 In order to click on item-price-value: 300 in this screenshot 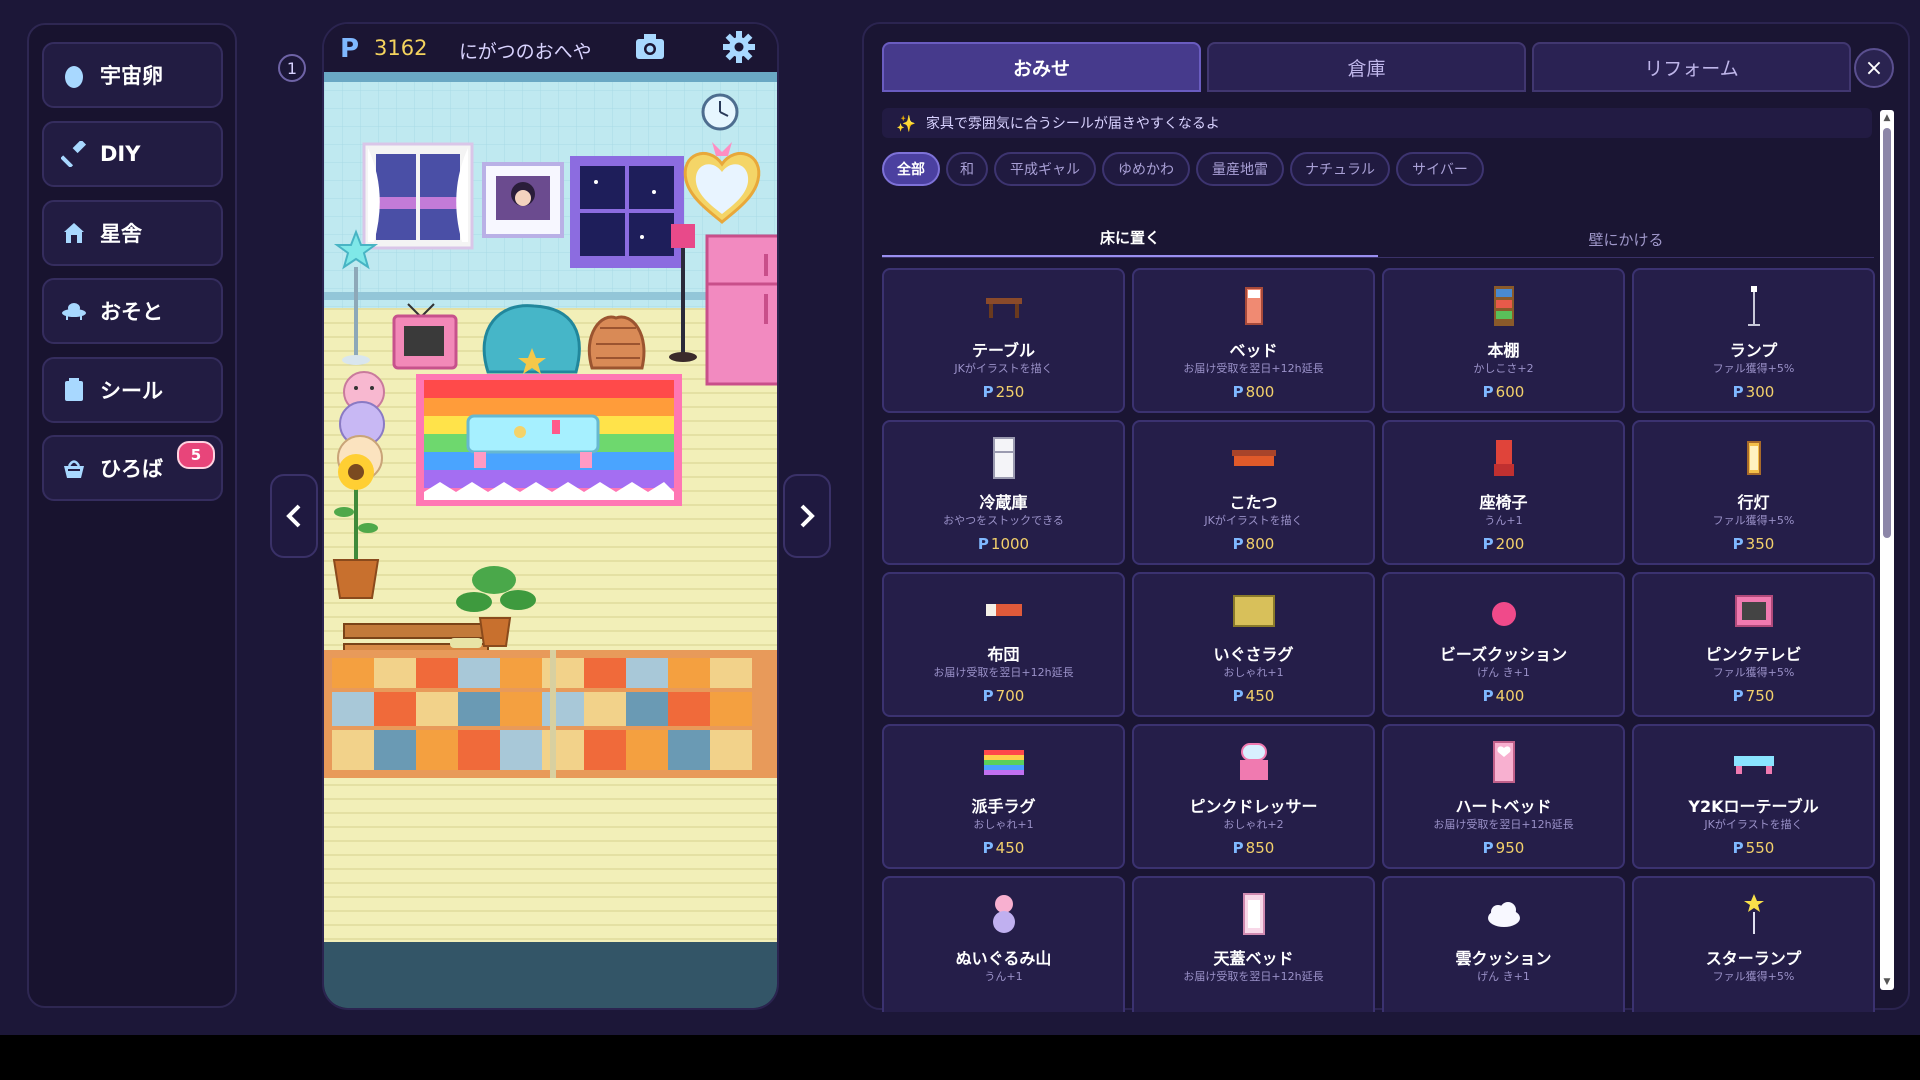, I will do `click(1760, 392)`.